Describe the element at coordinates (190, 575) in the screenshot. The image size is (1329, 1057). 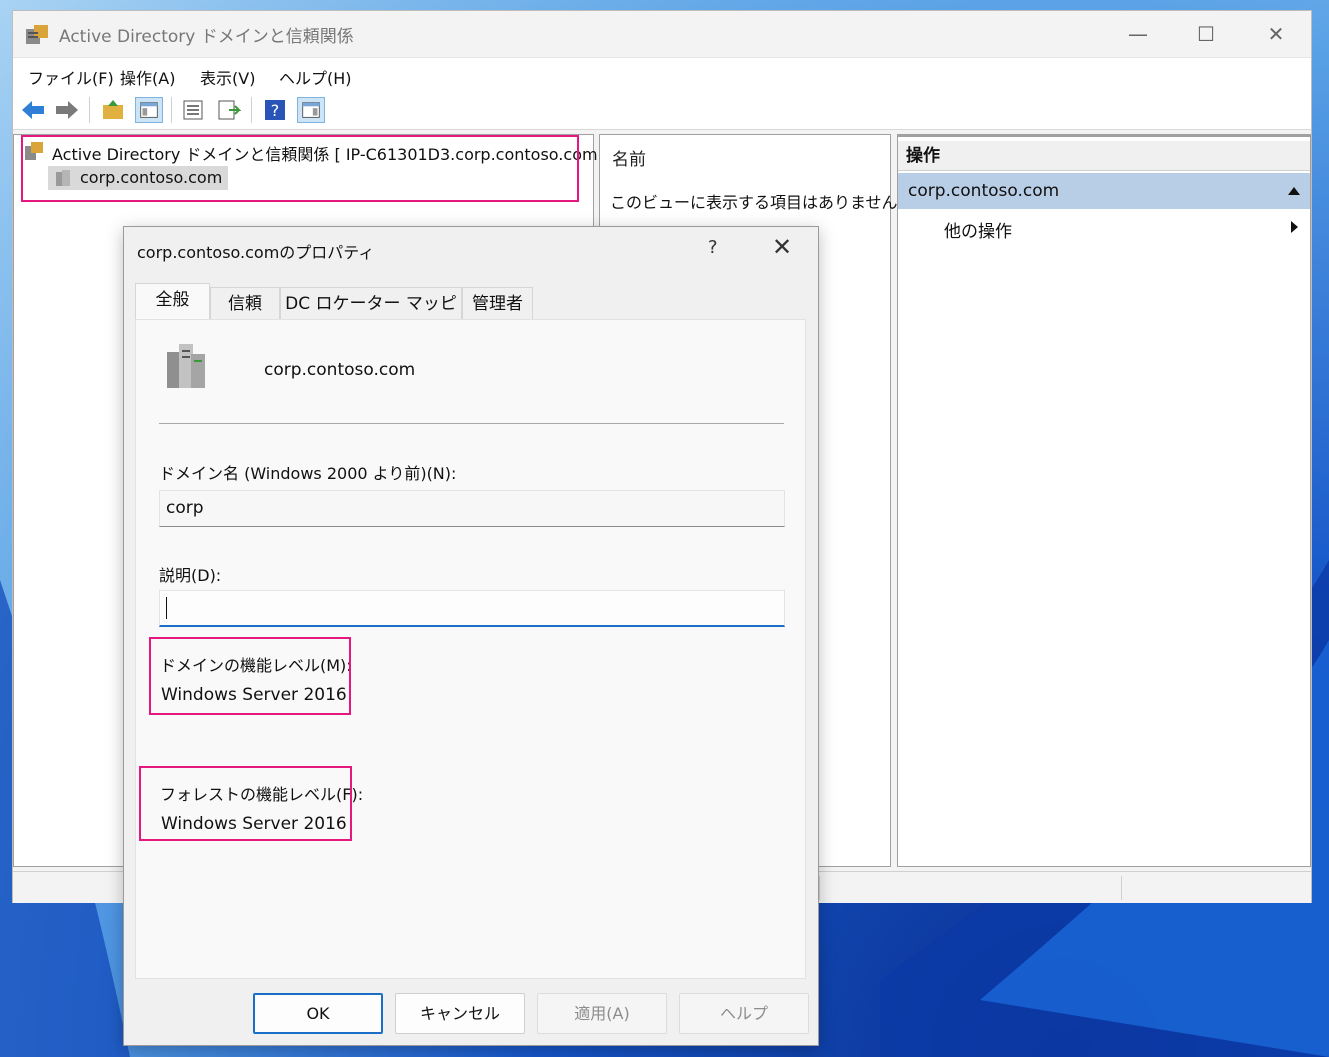
I see `description-label: 説明(D):` at that location.